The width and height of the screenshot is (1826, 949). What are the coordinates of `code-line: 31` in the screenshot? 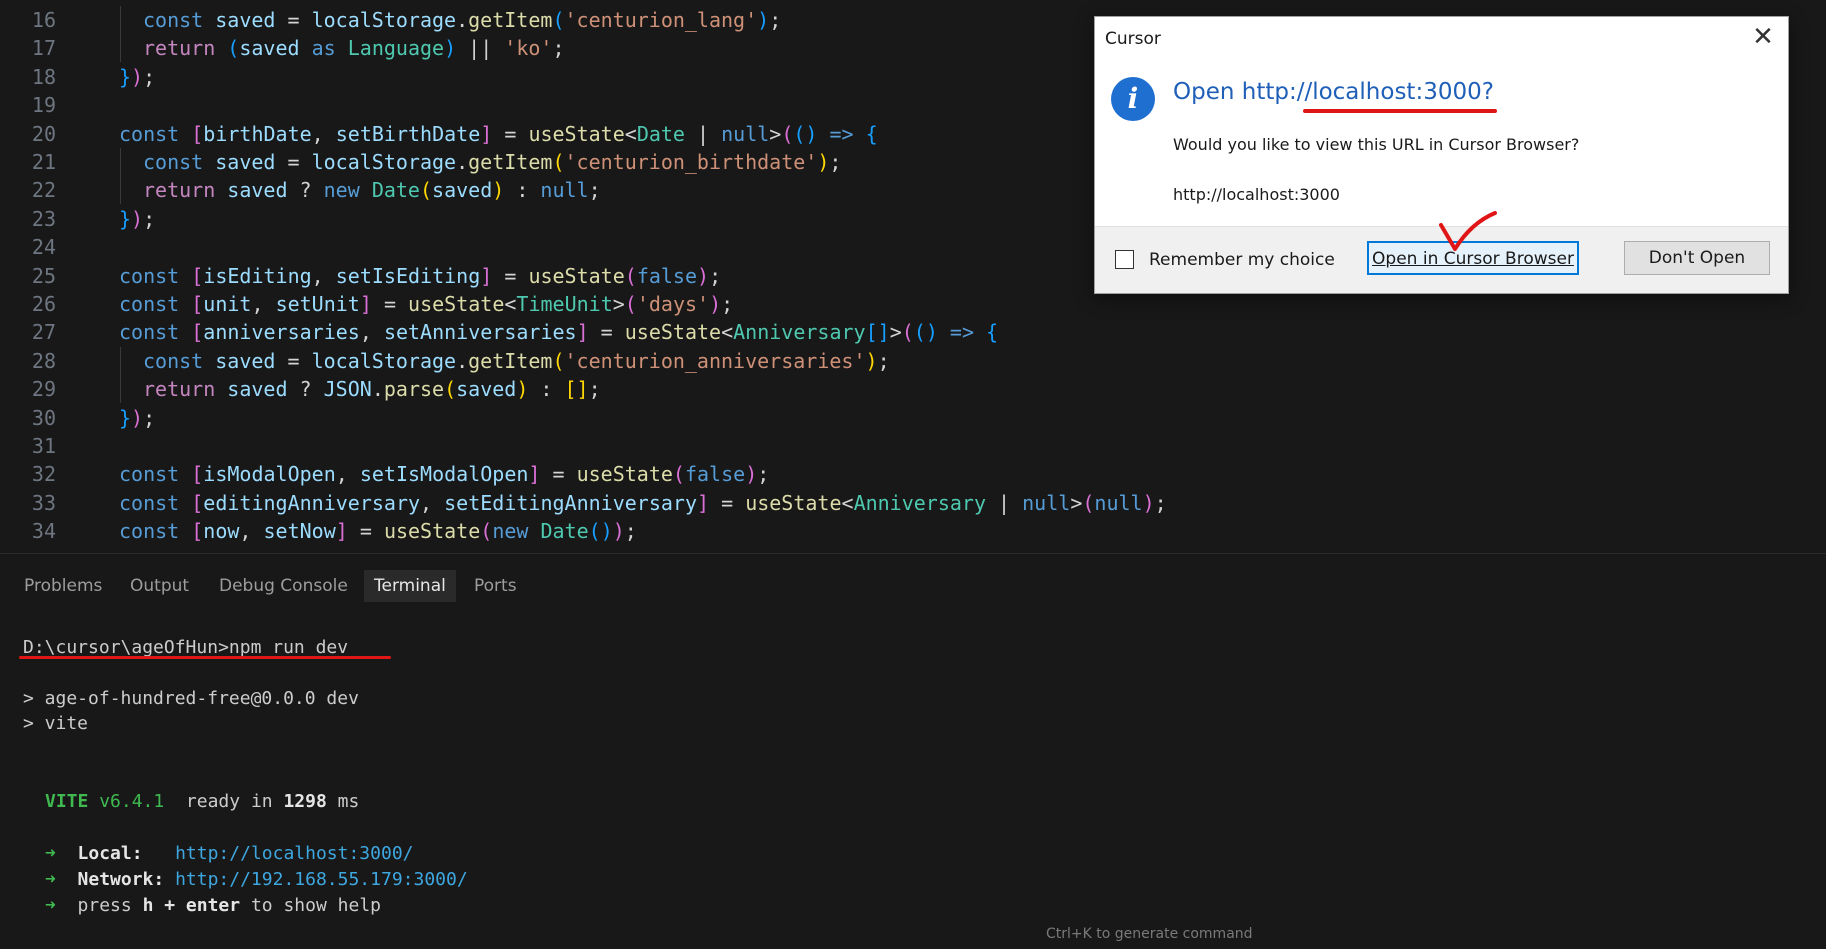 It's located at (913, 446).